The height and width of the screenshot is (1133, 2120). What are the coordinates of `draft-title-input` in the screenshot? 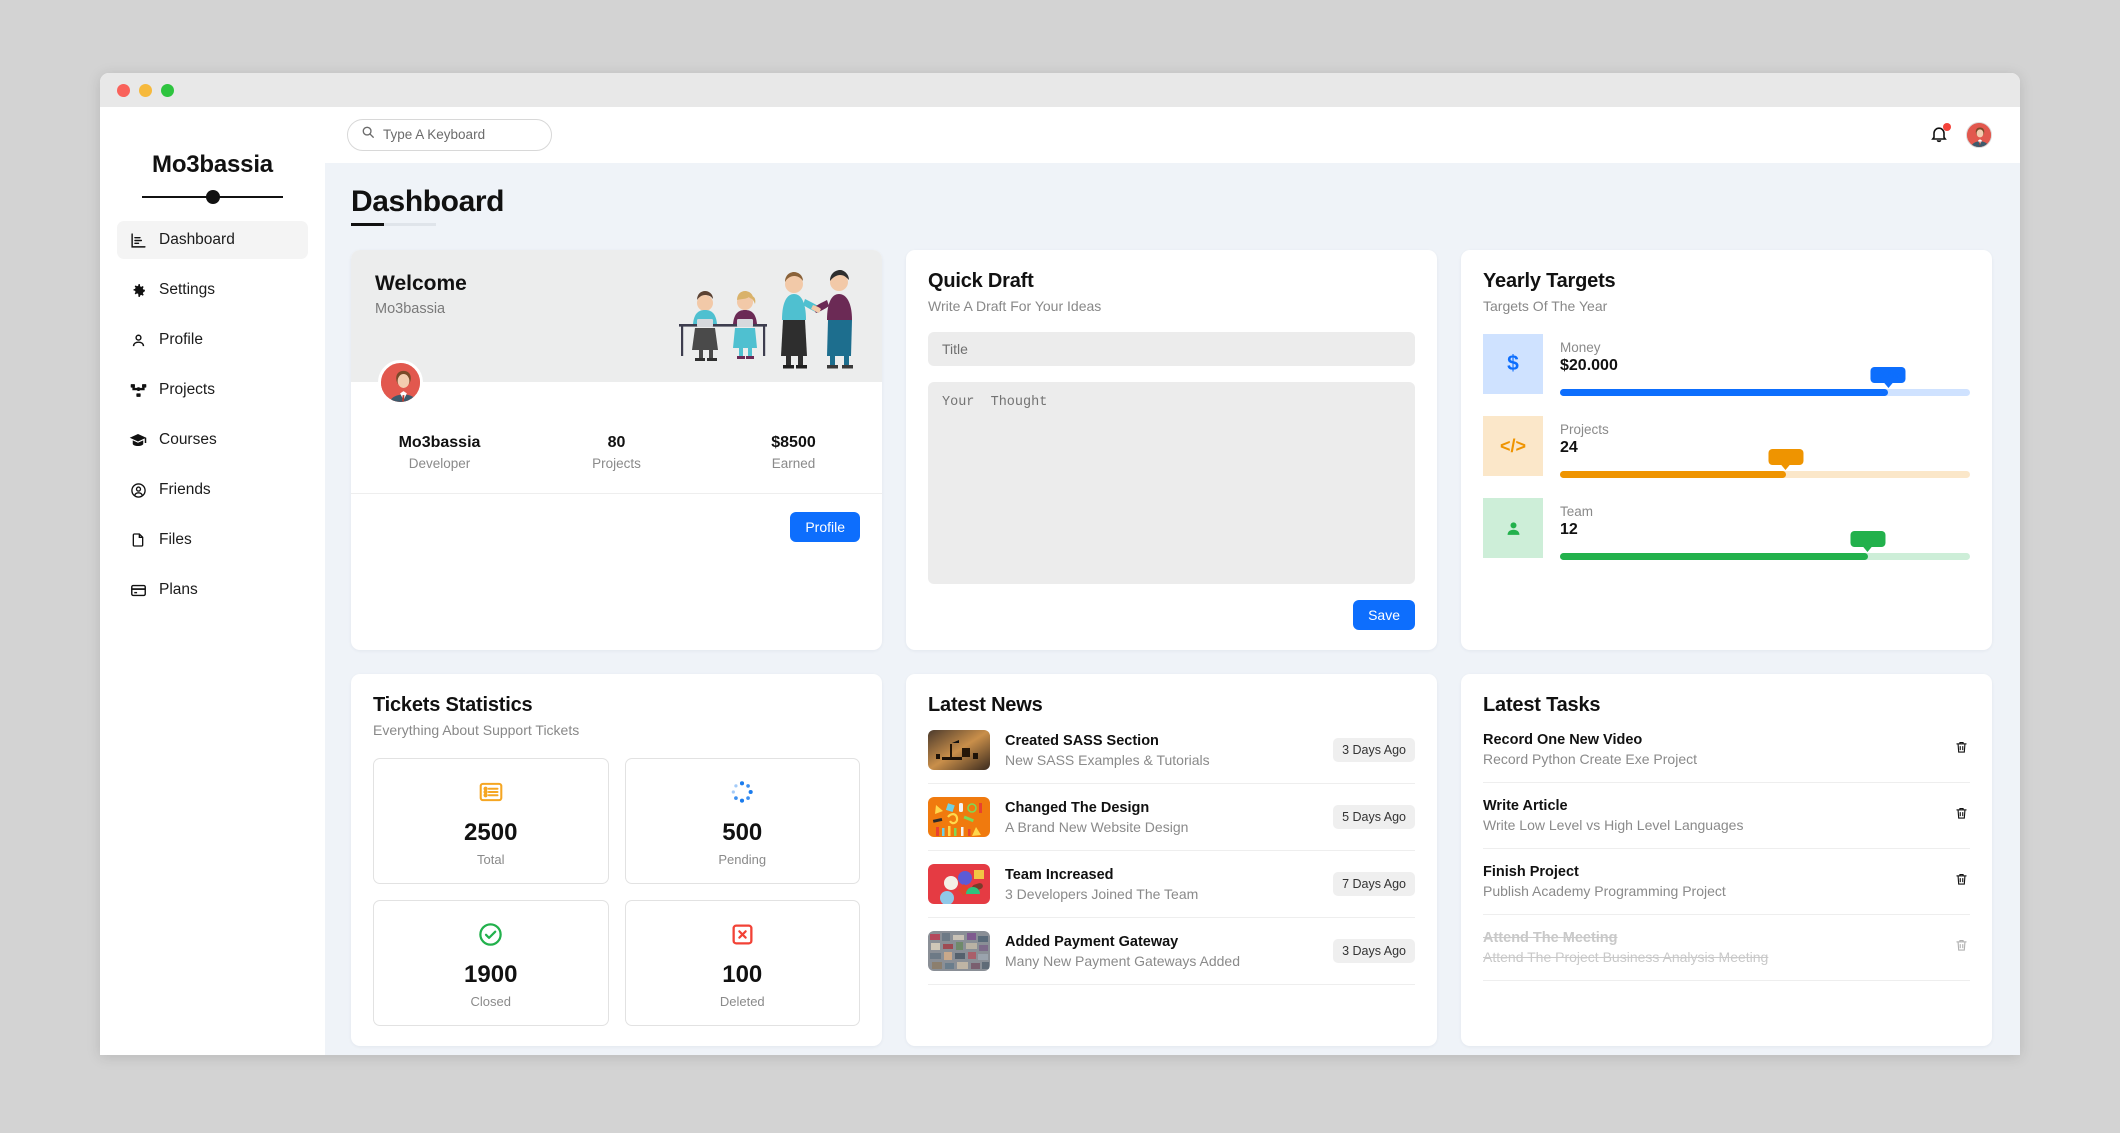 It's located at (1171, 349).